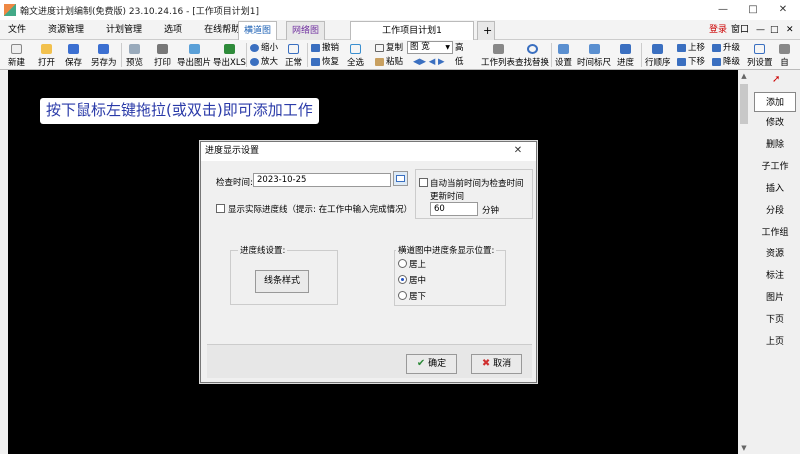 The width and height of the screenshot is (800, 454). Describe the element at coordinates (264, 62) in the screenshot. I see `zoom-in-button: 放大` at that location.